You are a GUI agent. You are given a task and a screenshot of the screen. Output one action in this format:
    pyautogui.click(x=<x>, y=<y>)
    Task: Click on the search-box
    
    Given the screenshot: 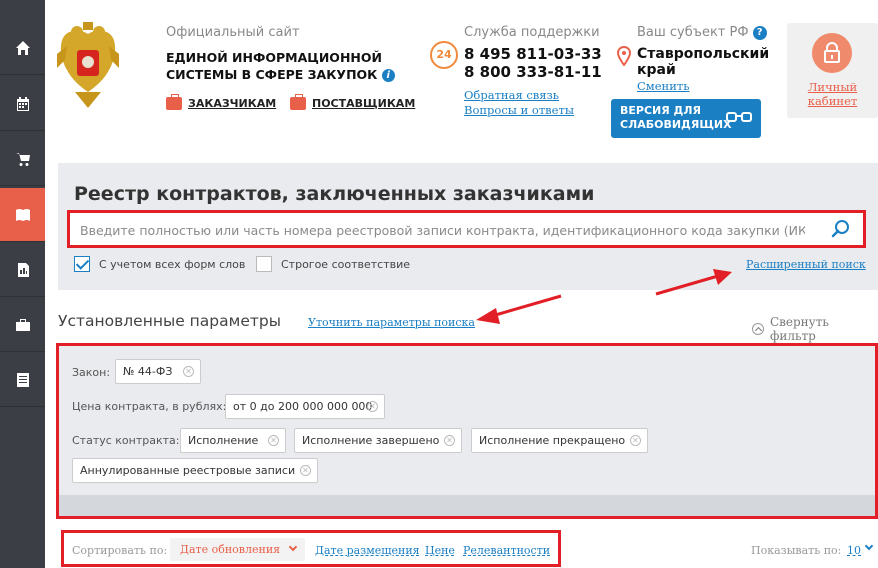 What is the action you would take?
    pyautogui.click(x=466, y=229)
    